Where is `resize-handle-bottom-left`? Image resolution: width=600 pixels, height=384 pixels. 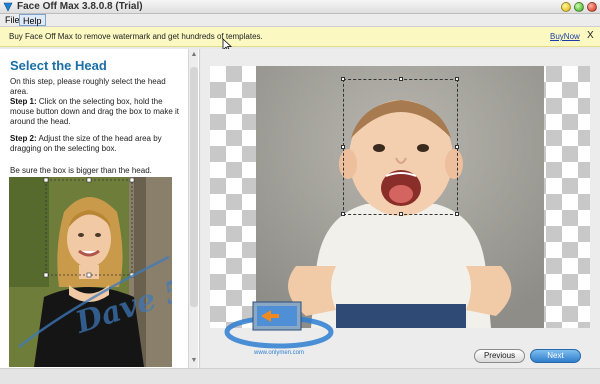
resize-handle-bottom-left is located at coordinates (343, 214).